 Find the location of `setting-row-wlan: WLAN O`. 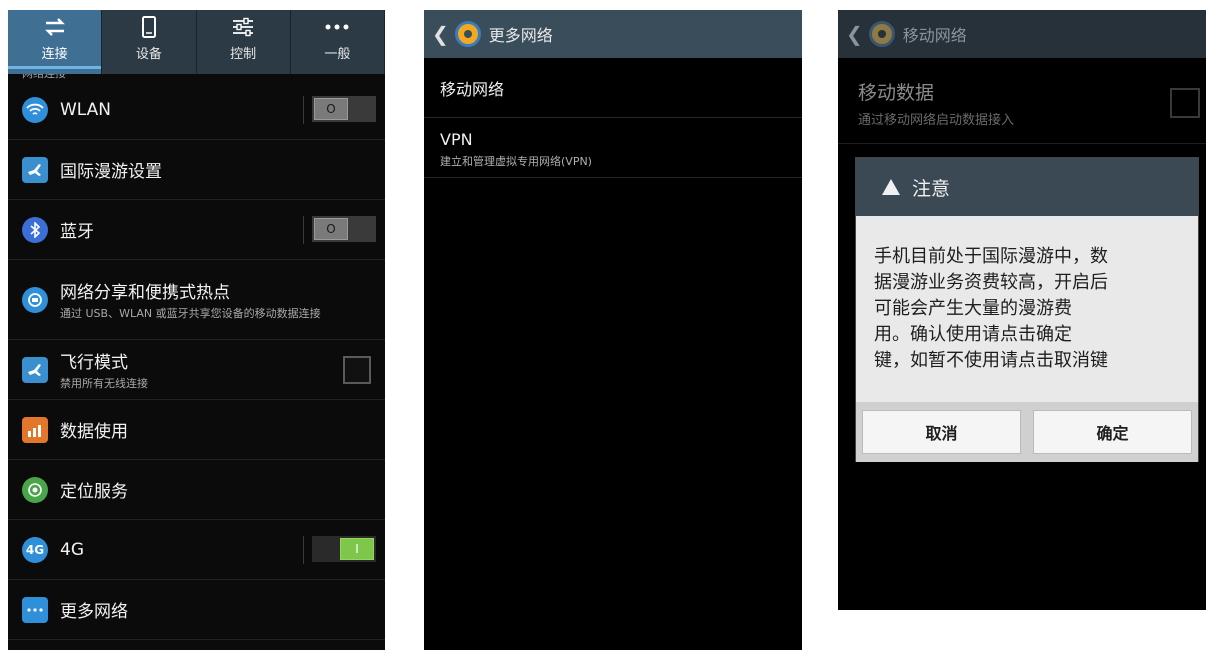

setting-row-wlan: WLAN O is located at coordinates (196, 110).